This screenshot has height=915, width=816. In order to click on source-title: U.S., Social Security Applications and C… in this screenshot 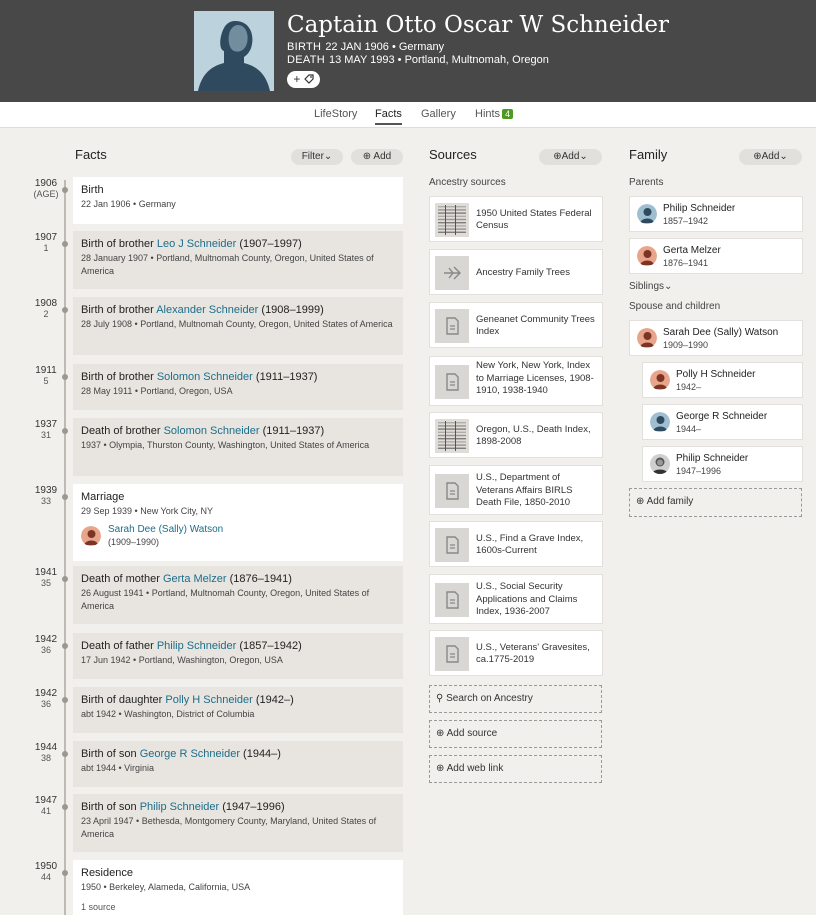, I will do `click(527, 599)`.